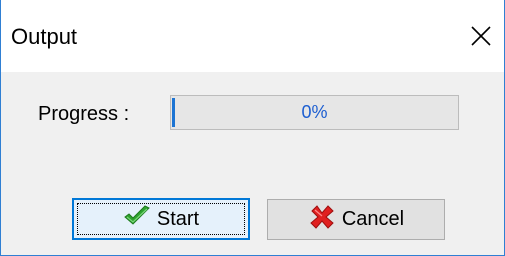 The height and width of the screenshot is (256, 505). What do you see at coordinates (84, 114) in the screenshot?
I see `progress-label: Progress :` at bounding box center [84, 114].